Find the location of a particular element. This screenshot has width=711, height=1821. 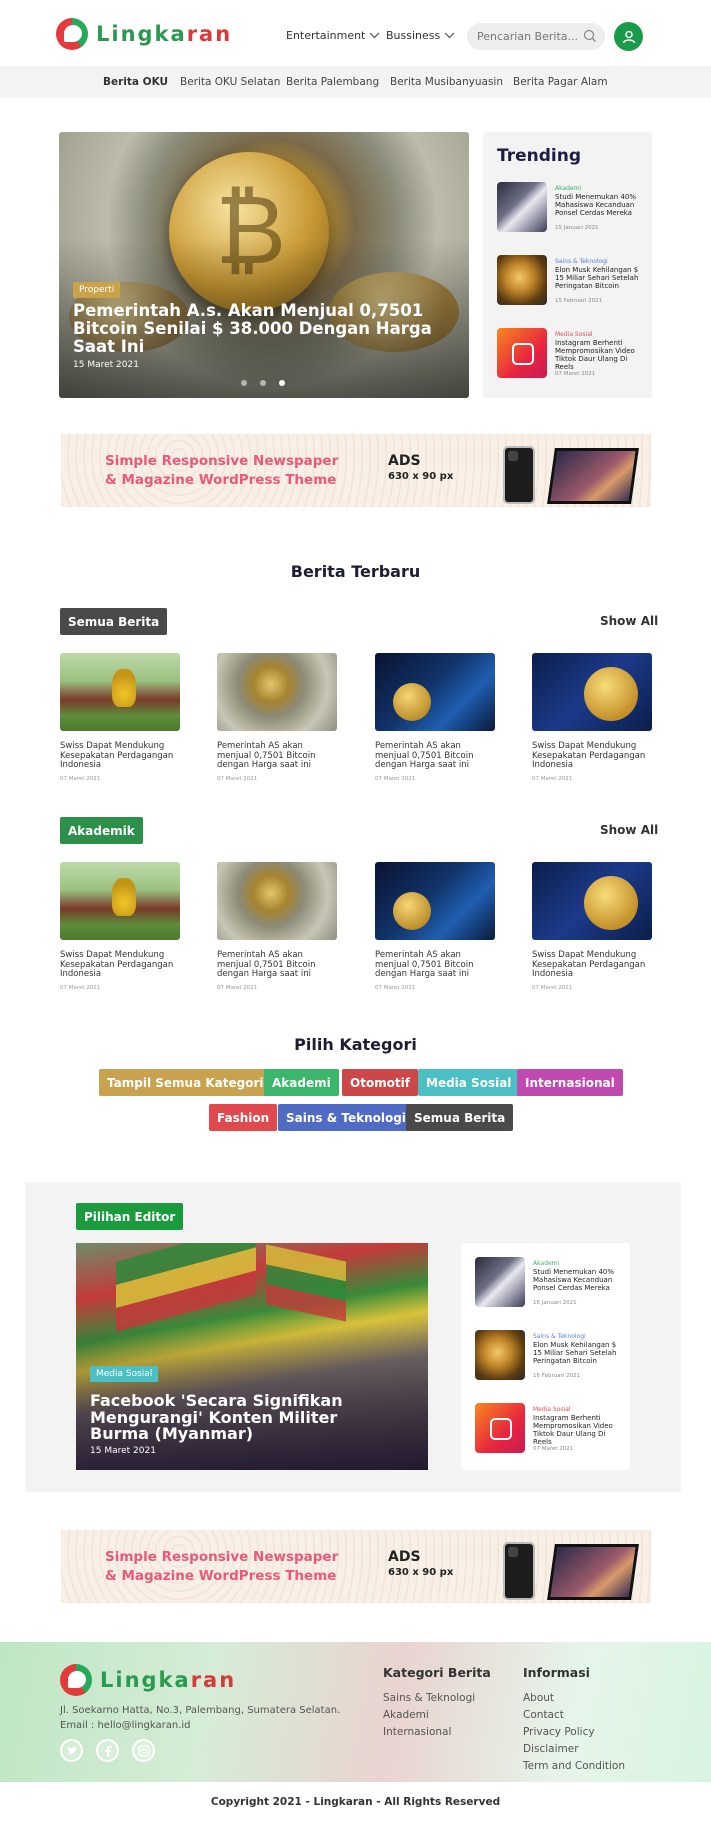

category-chip: Sains & Teknologi is located at coordinates (346, 1117).